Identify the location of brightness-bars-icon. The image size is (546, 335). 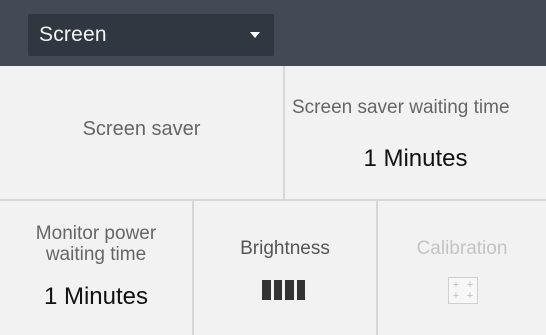
(284, 290).